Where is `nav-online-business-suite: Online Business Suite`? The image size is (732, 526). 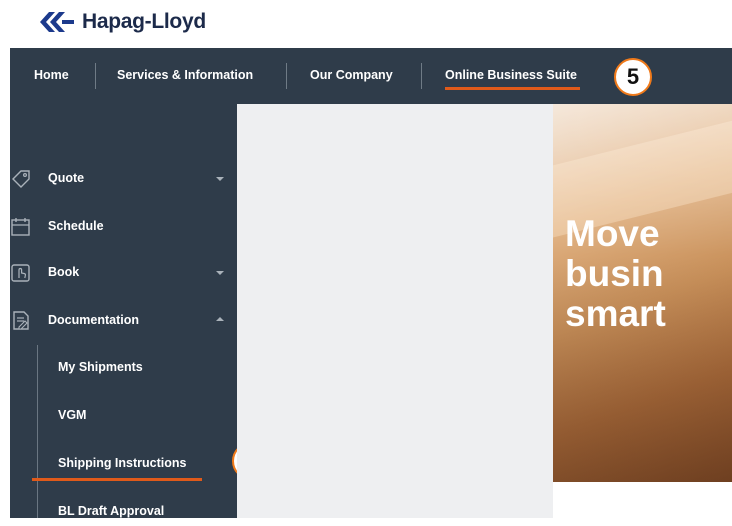 nav-online-business-suite: Online Business Suite is located at coordinates (511, 75).